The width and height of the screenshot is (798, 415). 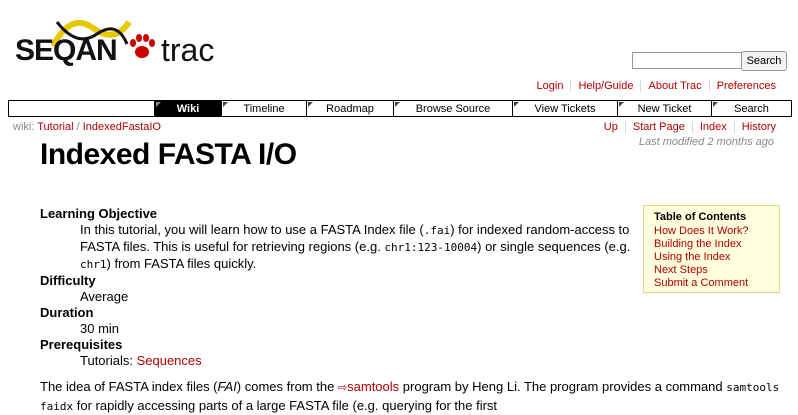 What do you see at coordinates (24, 127) in the screenshot?
I see `breadcrumb-prefix: wiki:` at bounding box center [24, 127].